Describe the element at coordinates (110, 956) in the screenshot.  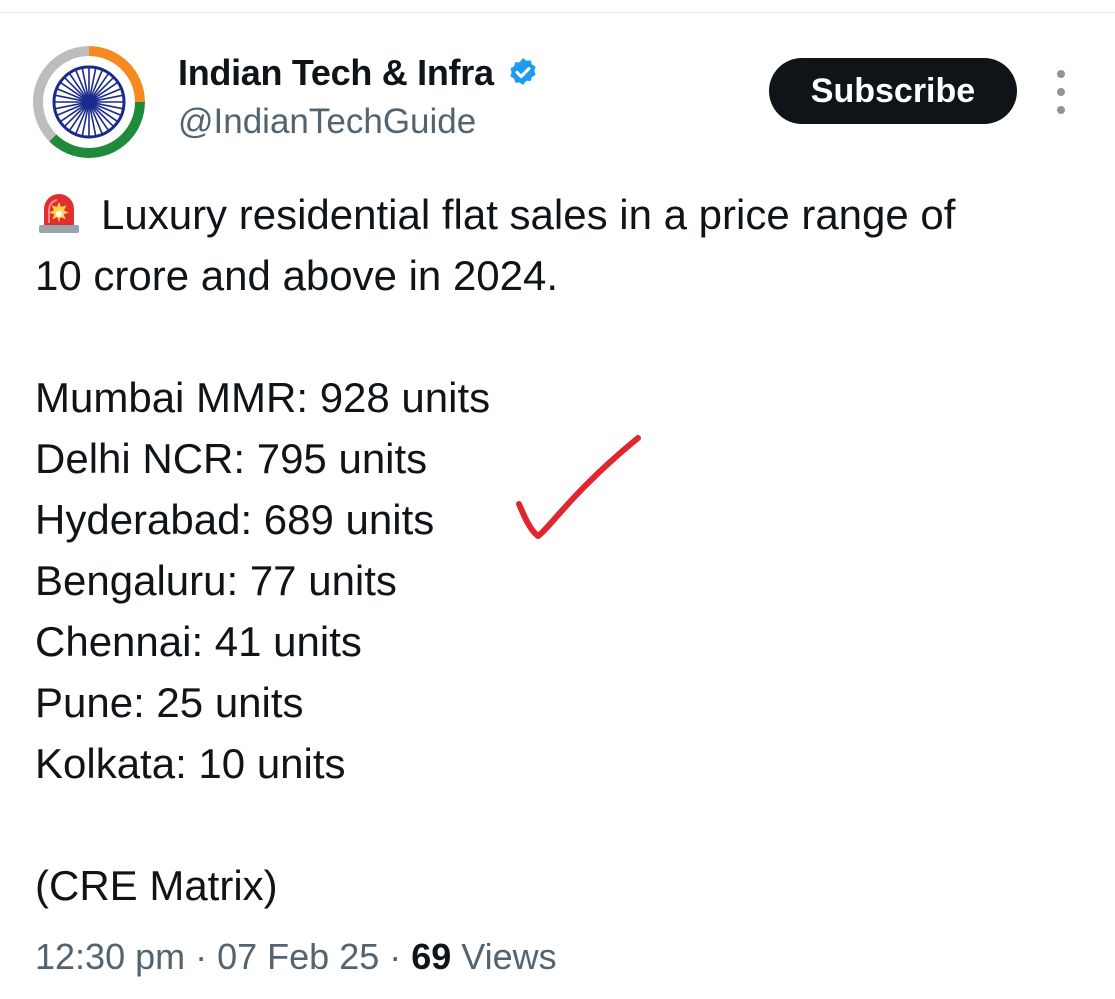
I see `tweet-time: 12:30 pm` at that location.